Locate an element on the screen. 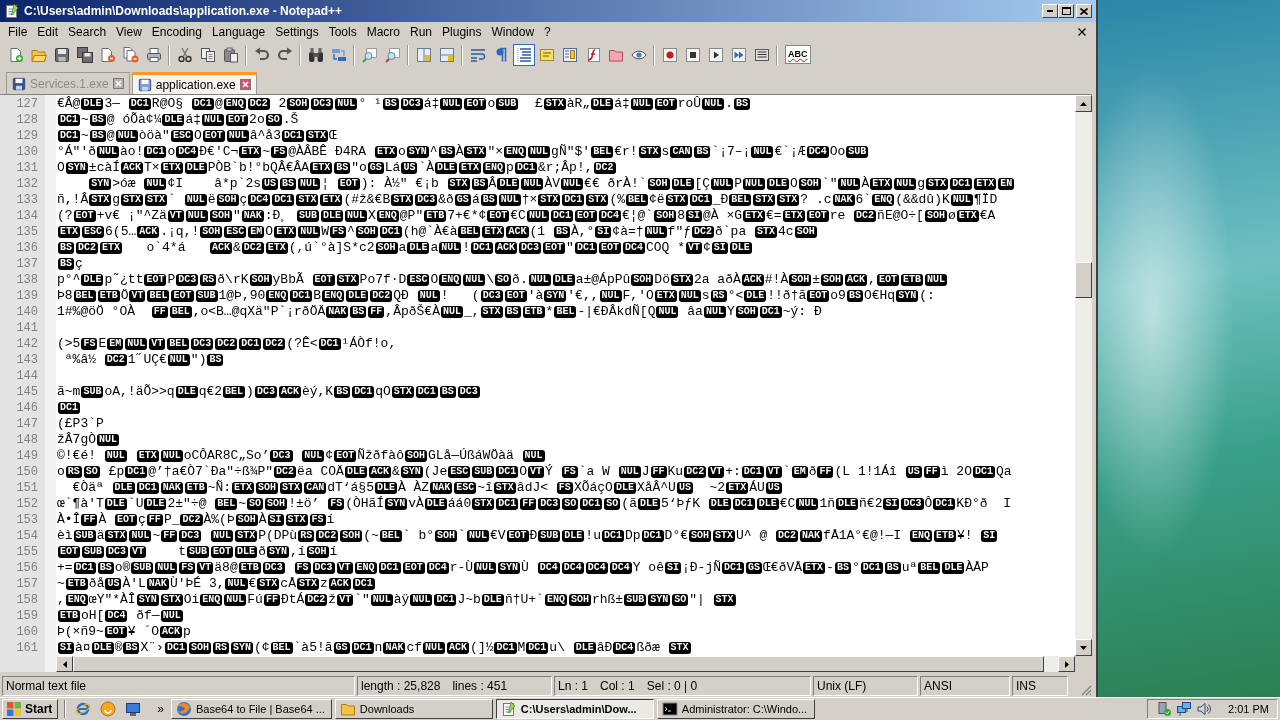  spell-check-button: ABC is located at coordinates (798, 54).